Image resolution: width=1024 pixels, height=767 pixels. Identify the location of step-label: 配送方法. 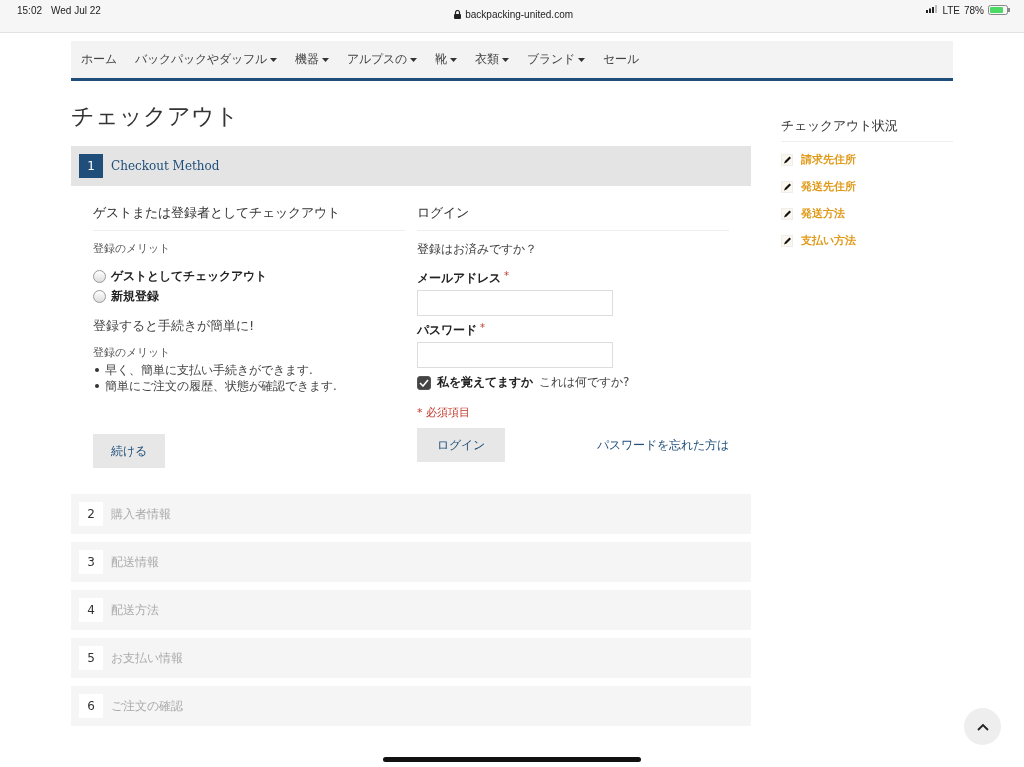
(135, 610).